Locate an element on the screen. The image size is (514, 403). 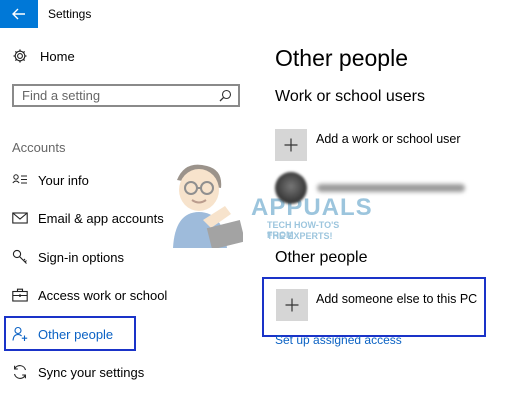
watermark-tagline-1: TECH HOW-TO'S FROM is located at coordinates (303, 230).